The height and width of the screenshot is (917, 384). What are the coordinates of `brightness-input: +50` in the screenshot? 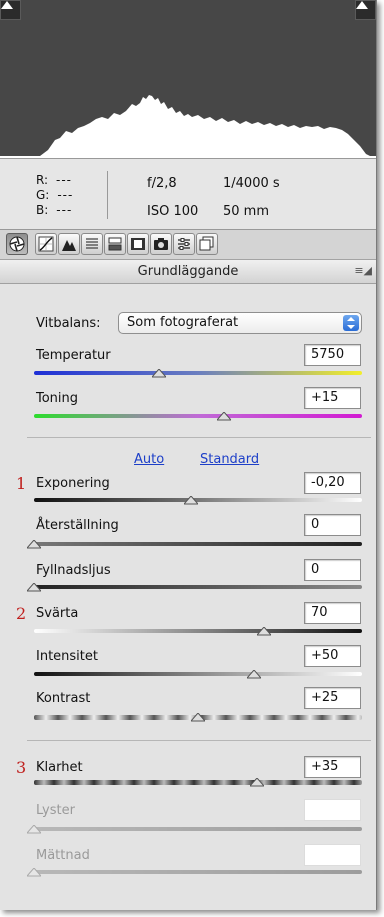 It's located at (332, 656).